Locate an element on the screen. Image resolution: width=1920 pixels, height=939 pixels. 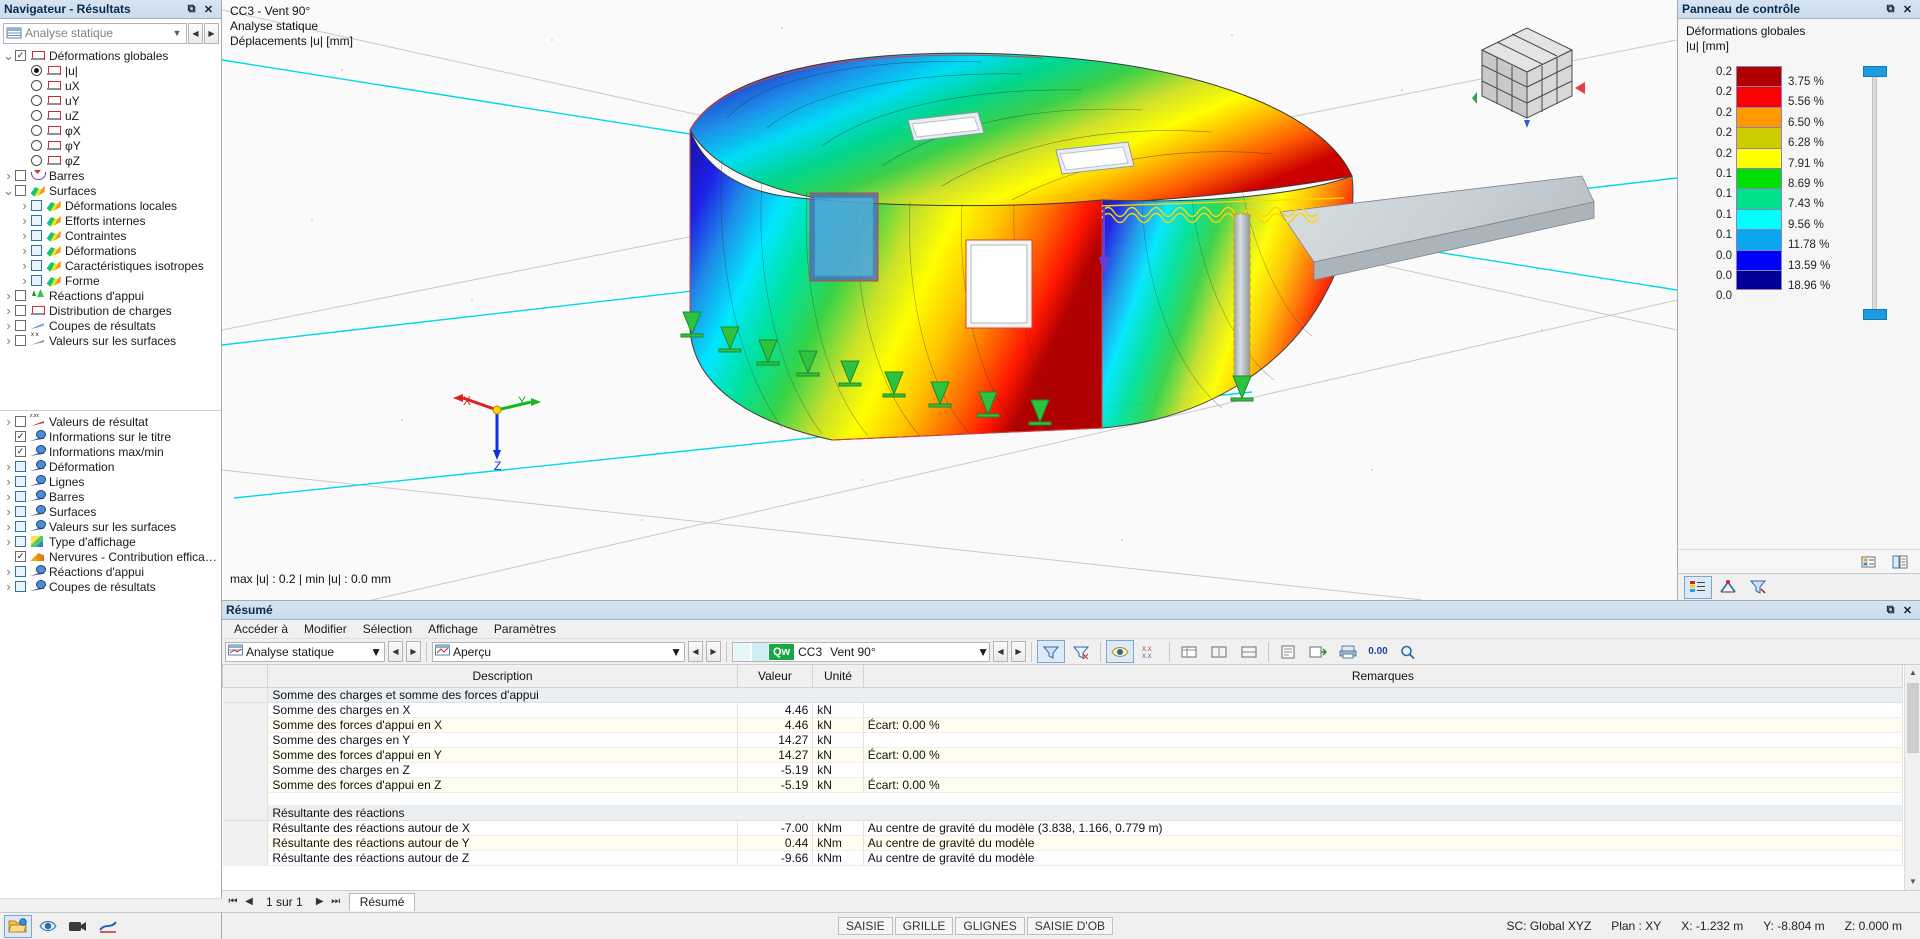
tab-filter is located at coordinates (1758, 587).